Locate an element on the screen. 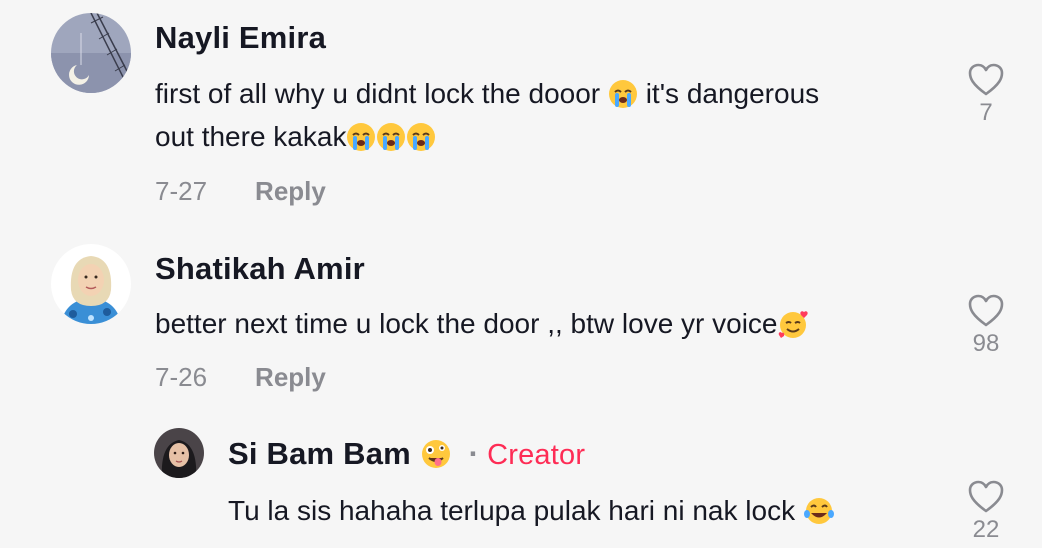 This screenshot has height=548, width=1042. smiling-face-with-hearts-icon is located at coordinates (794, 330).